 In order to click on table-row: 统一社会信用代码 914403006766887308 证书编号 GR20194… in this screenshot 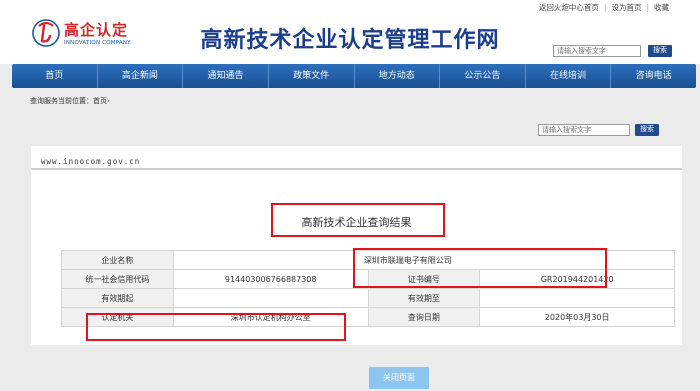, I will do `click(368, 279)`.